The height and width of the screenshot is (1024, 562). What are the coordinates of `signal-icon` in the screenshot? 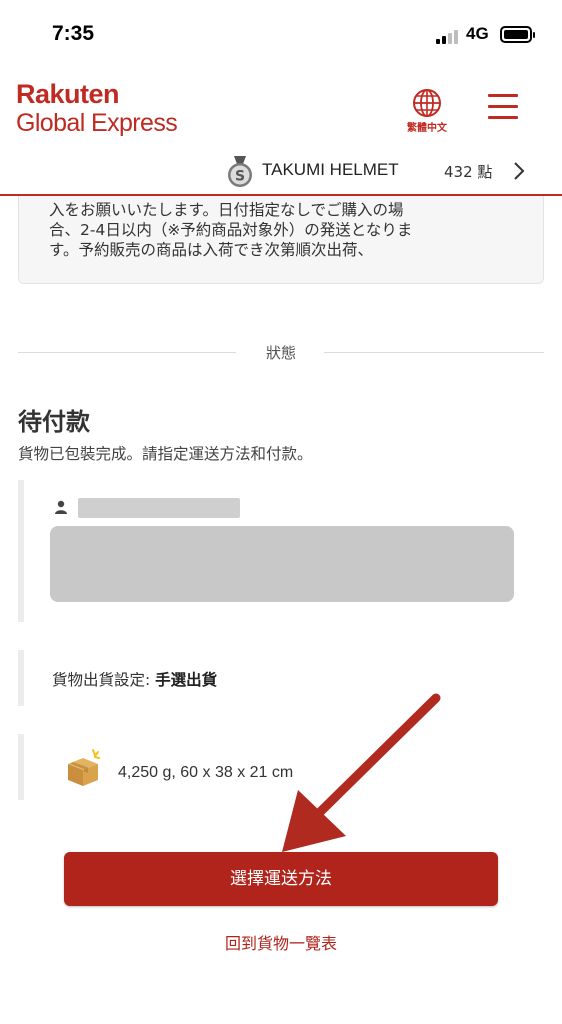 It's located at (449, 36).